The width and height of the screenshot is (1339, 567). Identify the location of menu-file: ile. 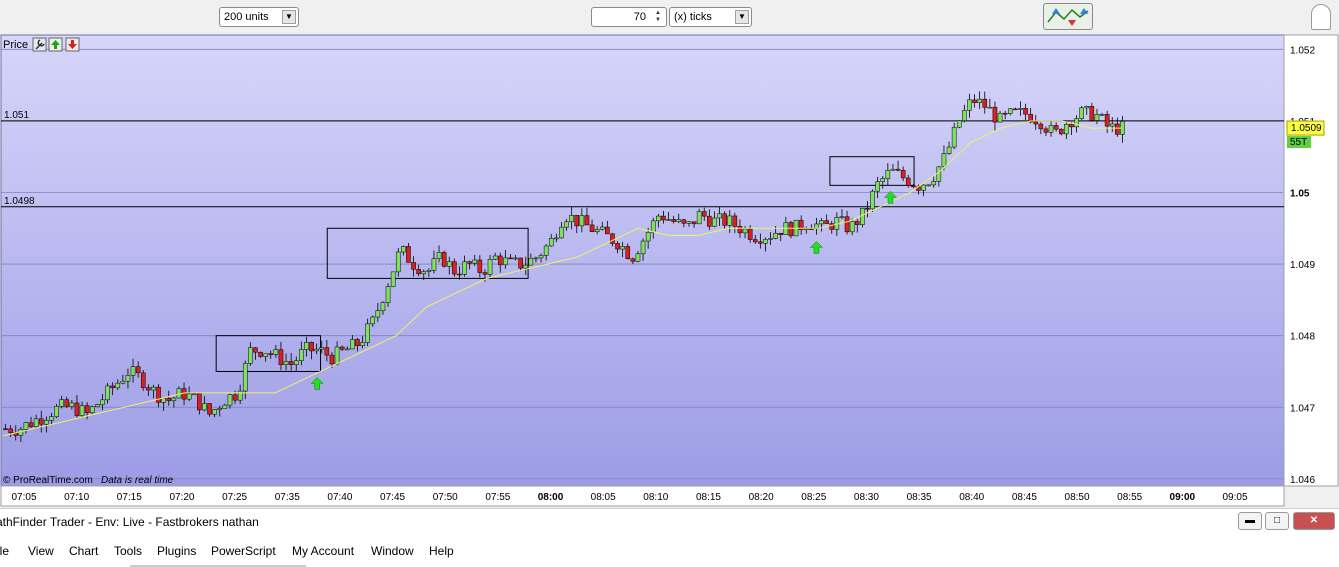
(4, 551).